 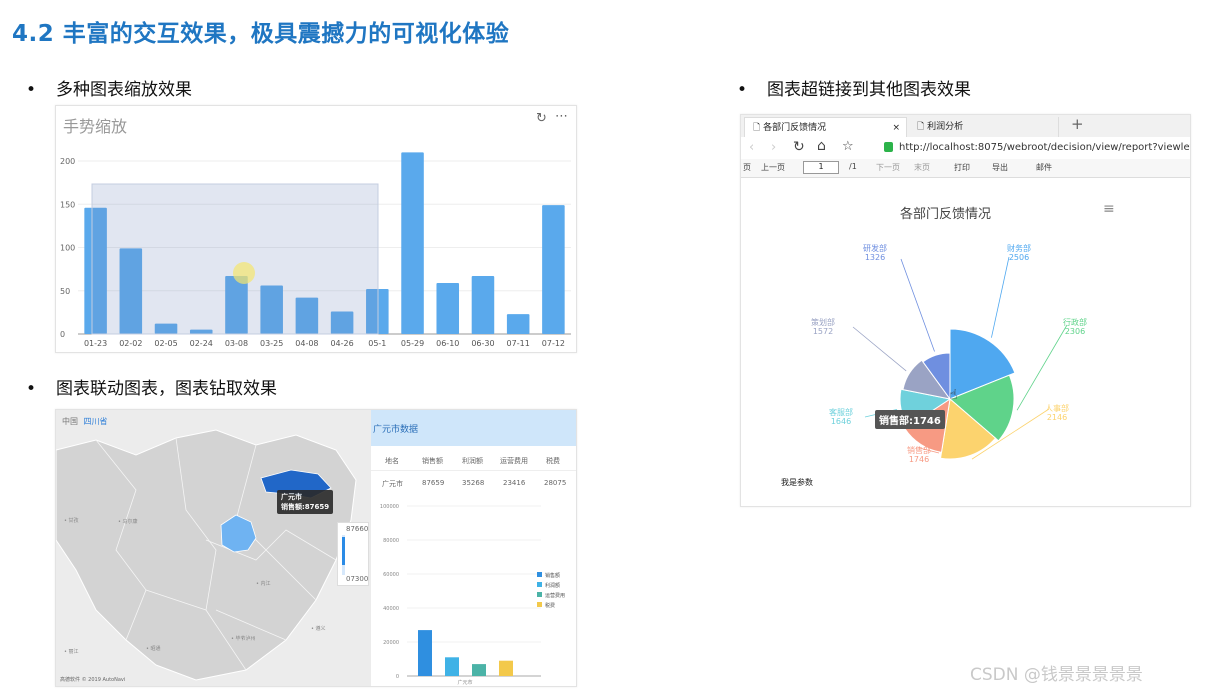 I want to click on x-tick-label: 07-11, so click(x=518, y=343).